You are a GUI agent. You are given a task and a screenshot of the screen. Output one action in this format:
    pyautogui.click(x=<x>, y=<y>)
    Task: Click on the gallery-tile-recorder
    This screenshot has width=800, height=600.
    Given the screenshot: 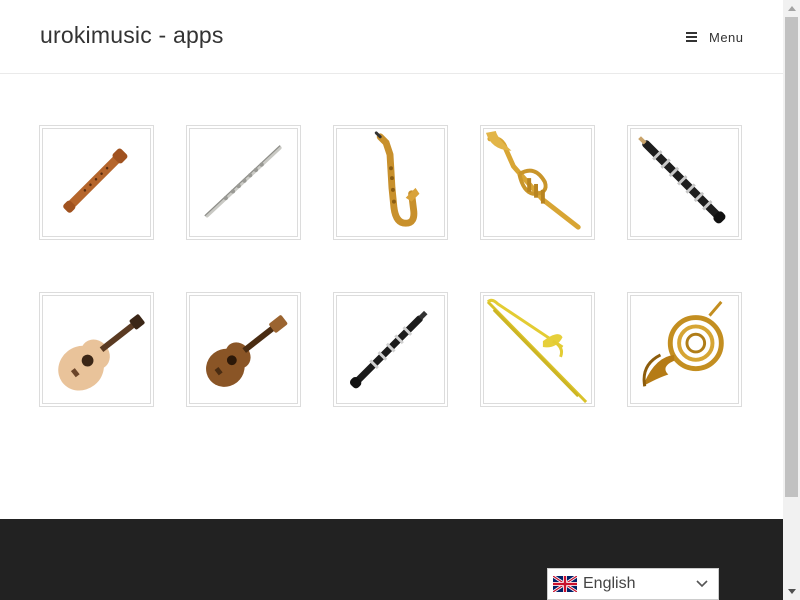 What is the action you would take?
    pyautogui.click(x=96, y=182)
    